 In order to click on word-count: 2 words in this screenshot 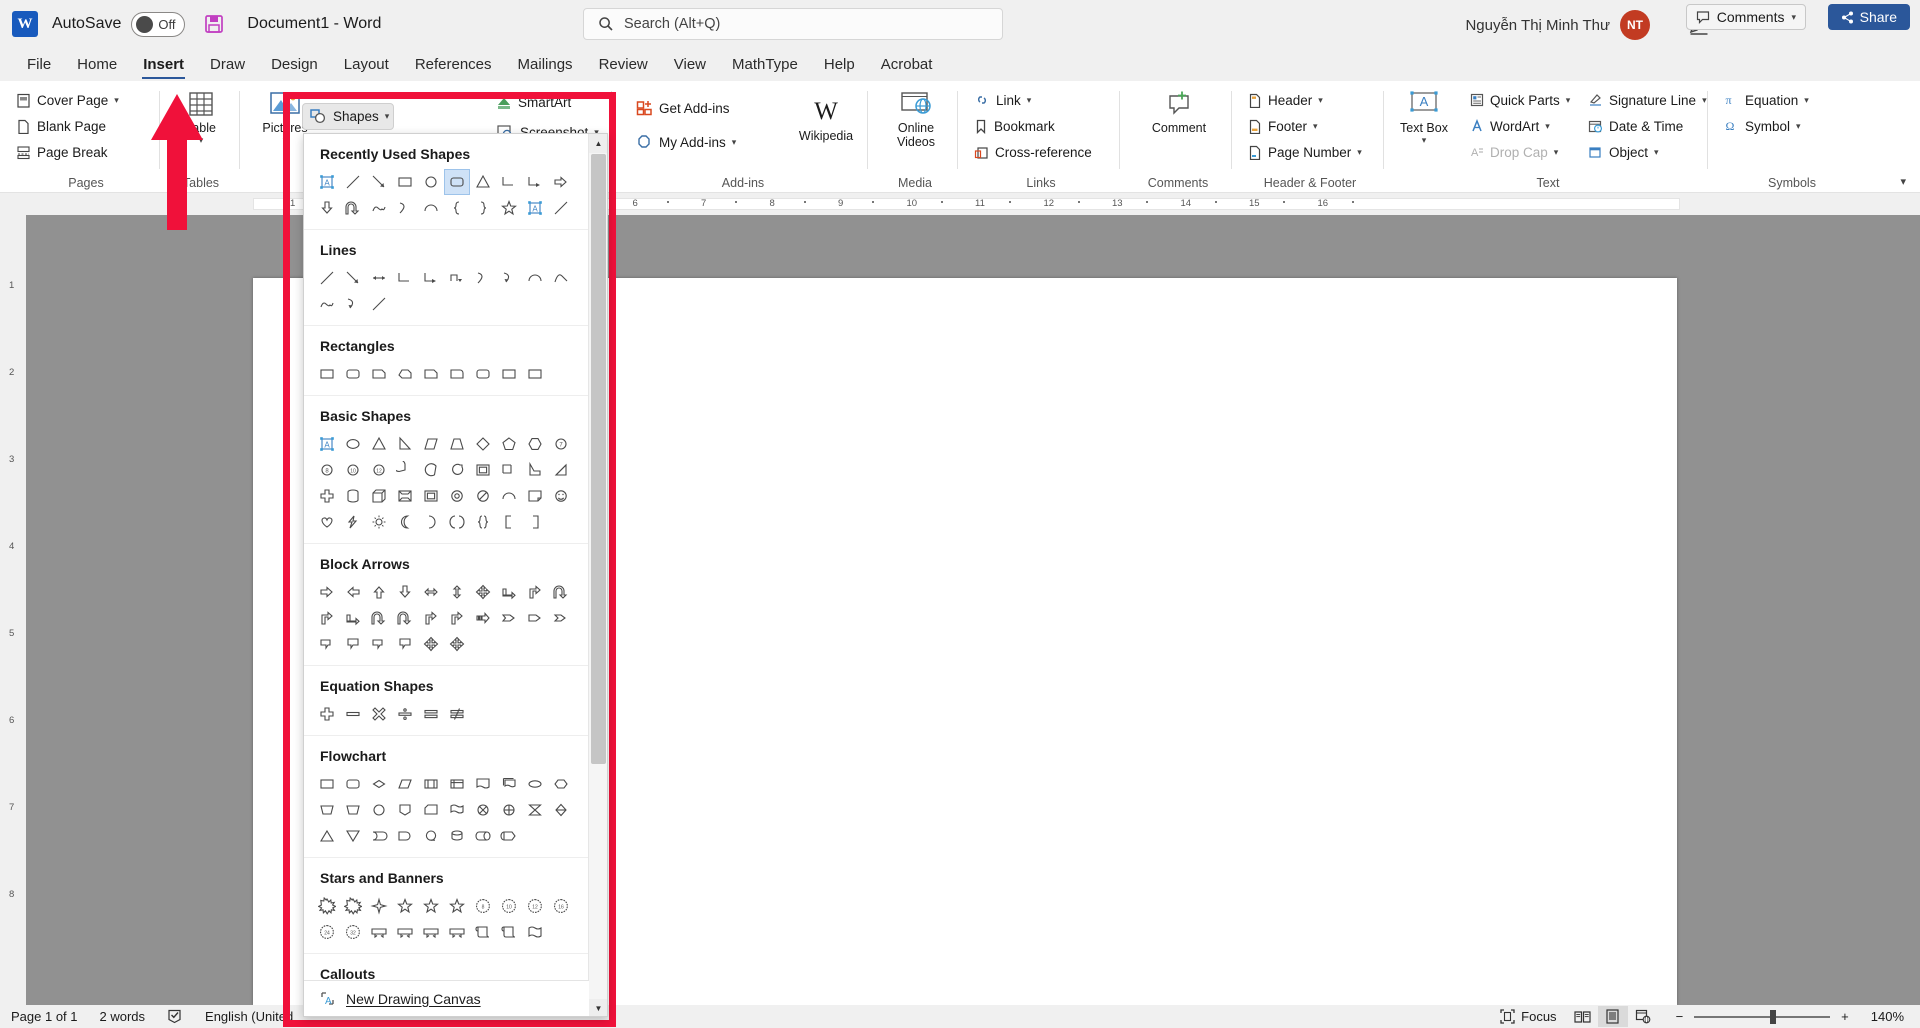, I will do `click(123, 1016)`.